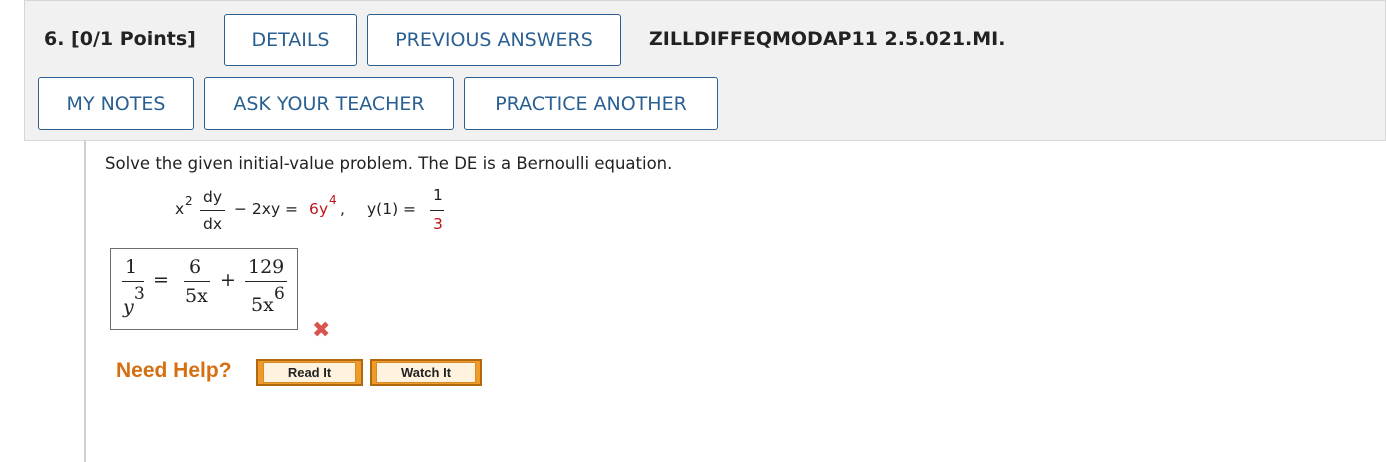 The image size is (1386, 462). What do you see at coordinates (290, 40) in the screenshot?
I see `details-button: DETAILS` at bounding box center [290, 40].